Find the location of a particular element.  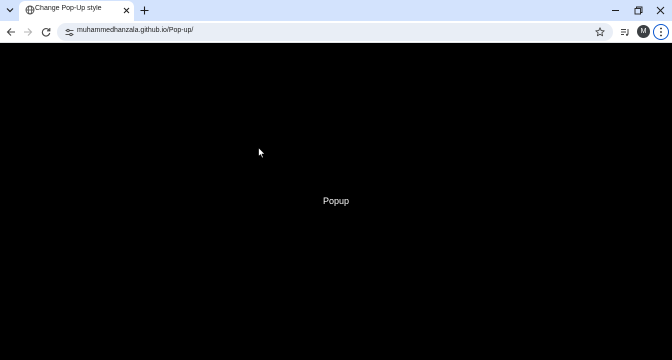

globe-icon is located at coordinates (30, 10).